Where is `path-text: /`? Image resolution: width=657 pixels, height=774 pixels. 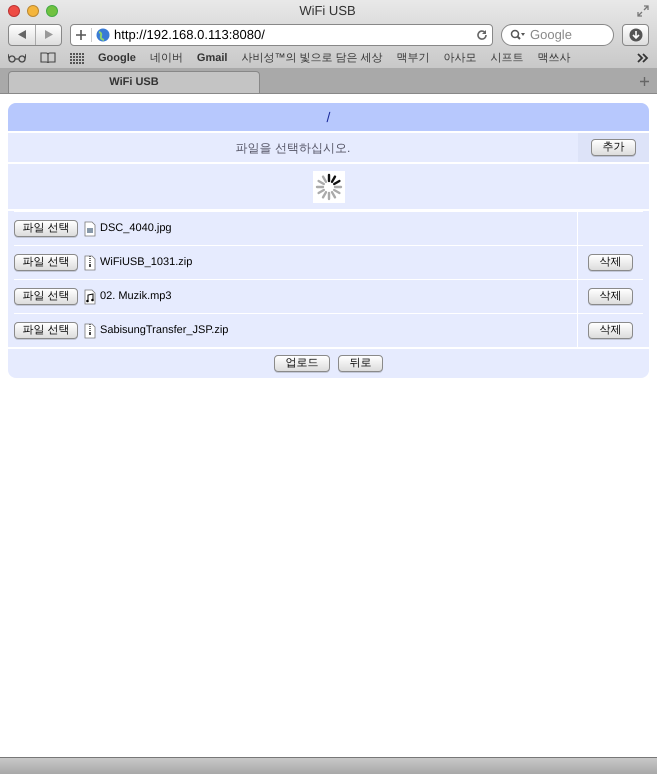
path-text: / is located at coordinates (328, 117).